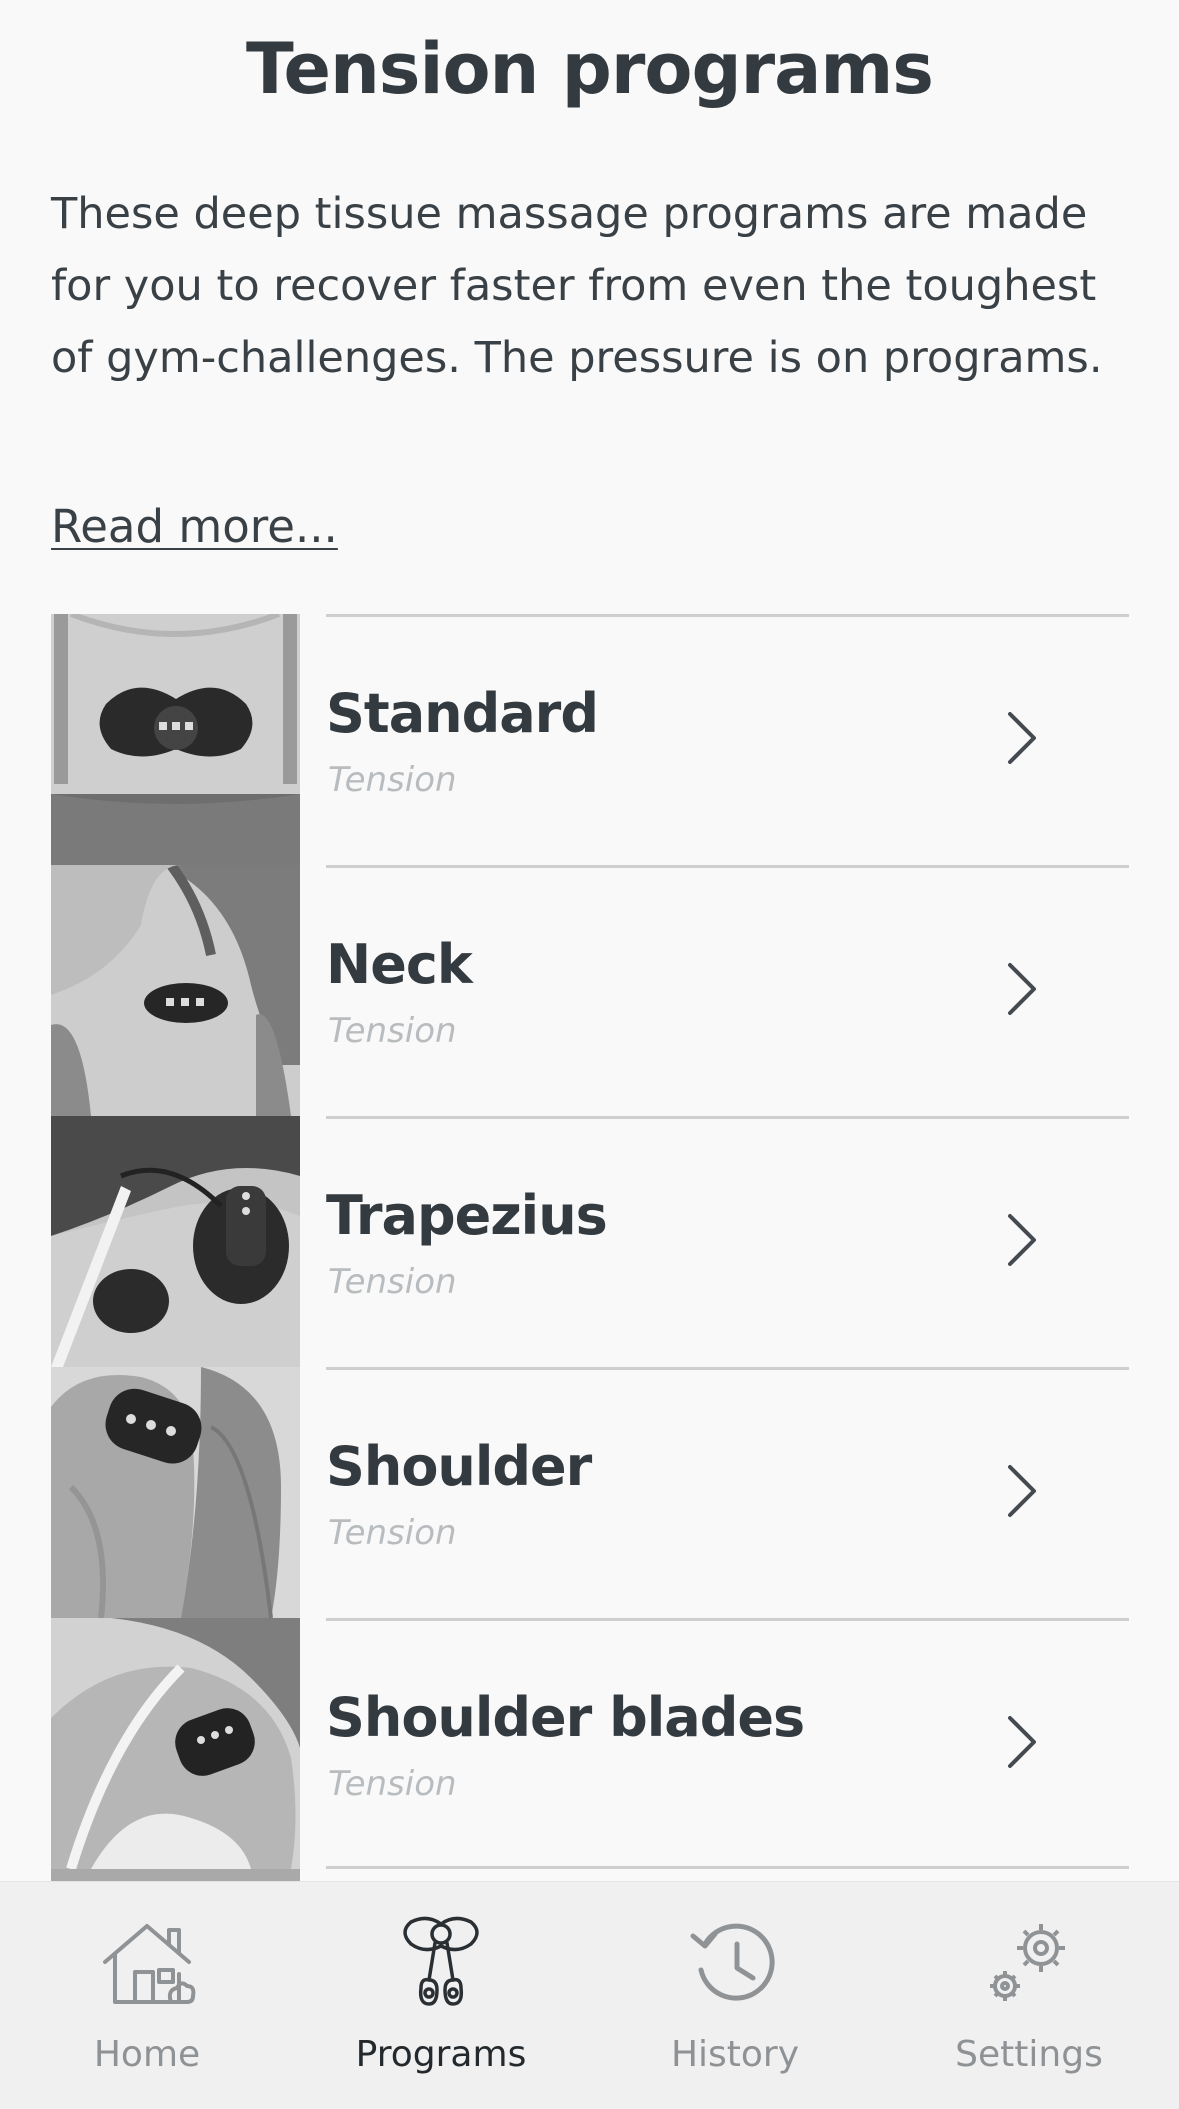  I want to click on device-pads-icon, so click(441, 1961).